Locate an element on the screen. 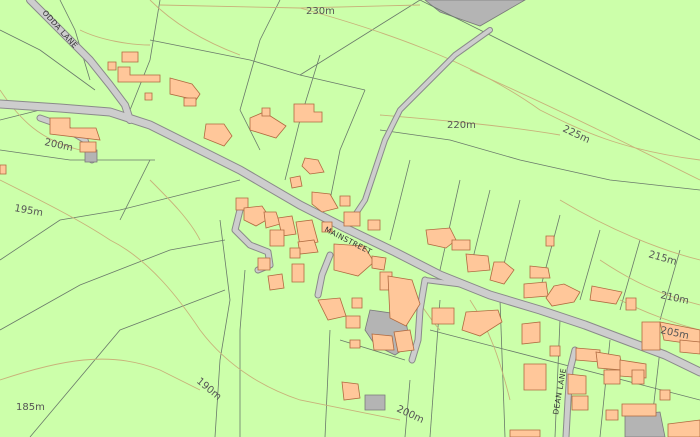 The image size is (700, 437). contour-label-220: 220m is located at coordinates (461, 125).